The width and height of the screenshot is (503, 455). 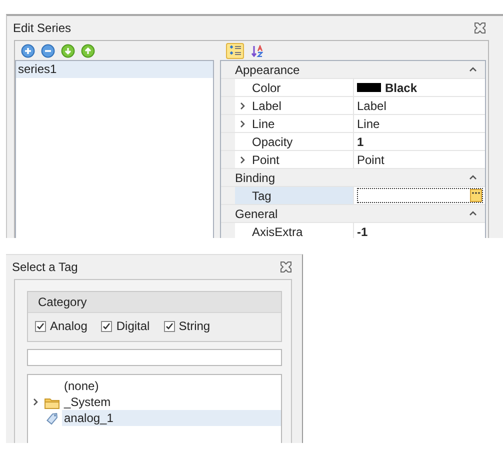 I want to click on tree-item: _System, so click(x=171, y=402).